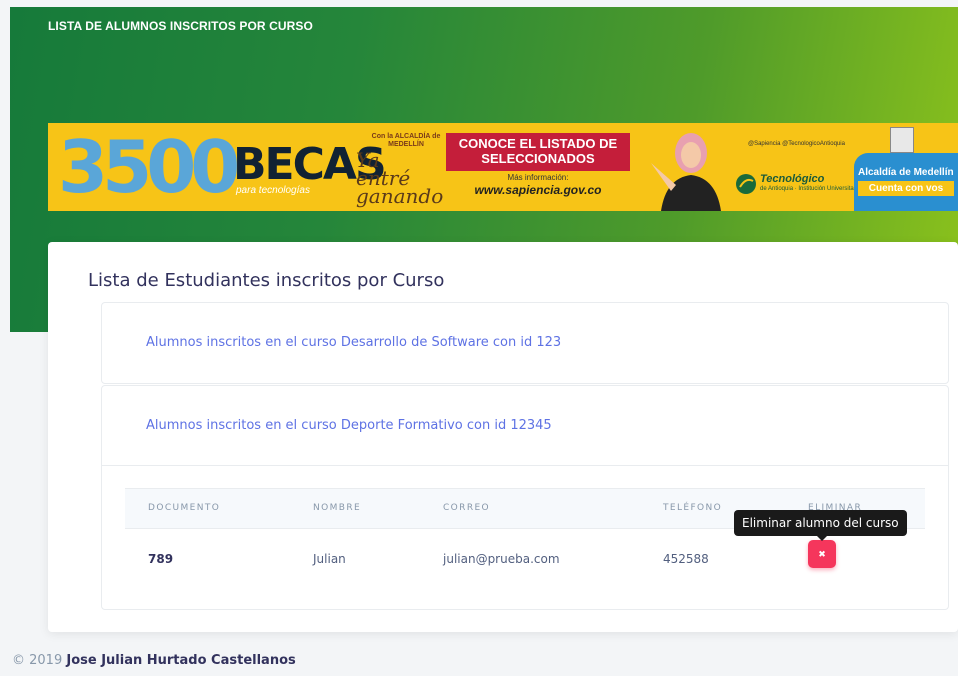 This screenshot has height=676, width=958. Describe the element at coordinates (501, 559) in the screenshot. I see `cell-correo: julian@prueba.com` at that location.